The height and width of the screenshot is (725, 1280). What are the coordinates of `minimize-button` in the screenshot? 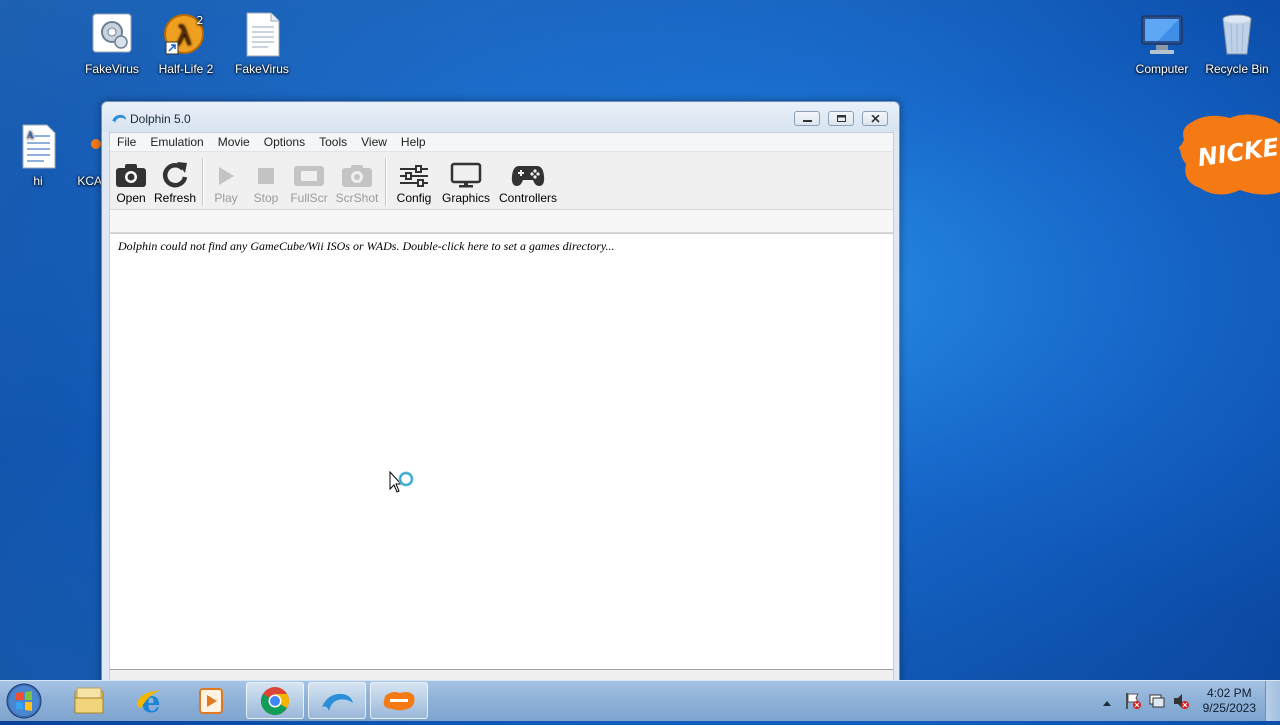 It's located at (807, 118).